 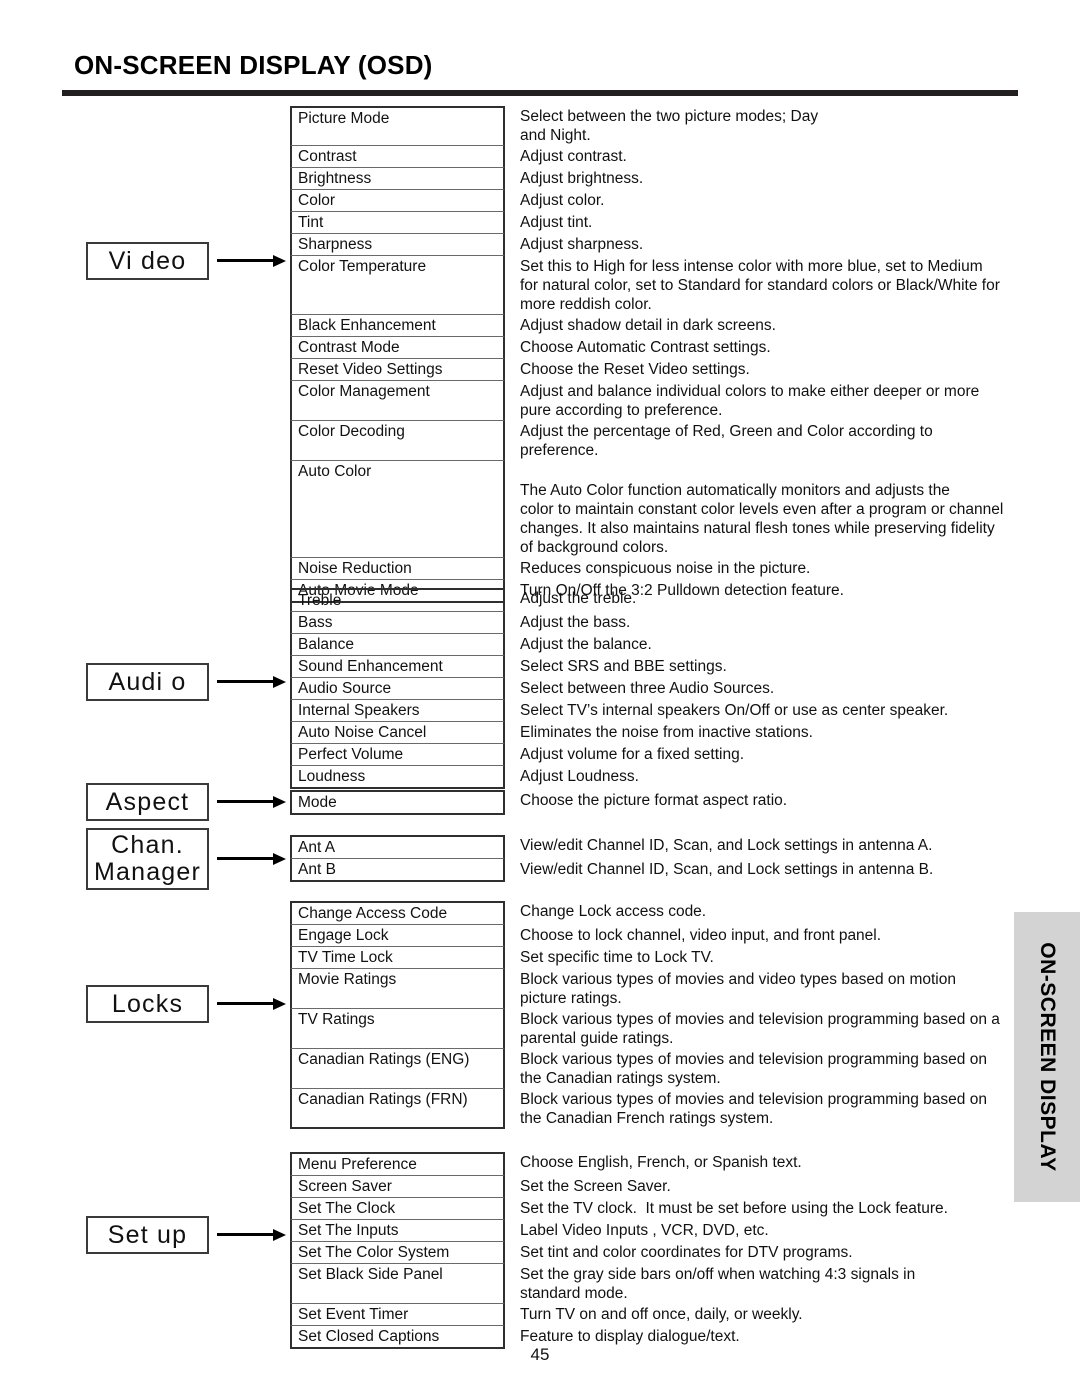 I want to click on osd-setting-name: Contrast, so click(x=397, y=157).